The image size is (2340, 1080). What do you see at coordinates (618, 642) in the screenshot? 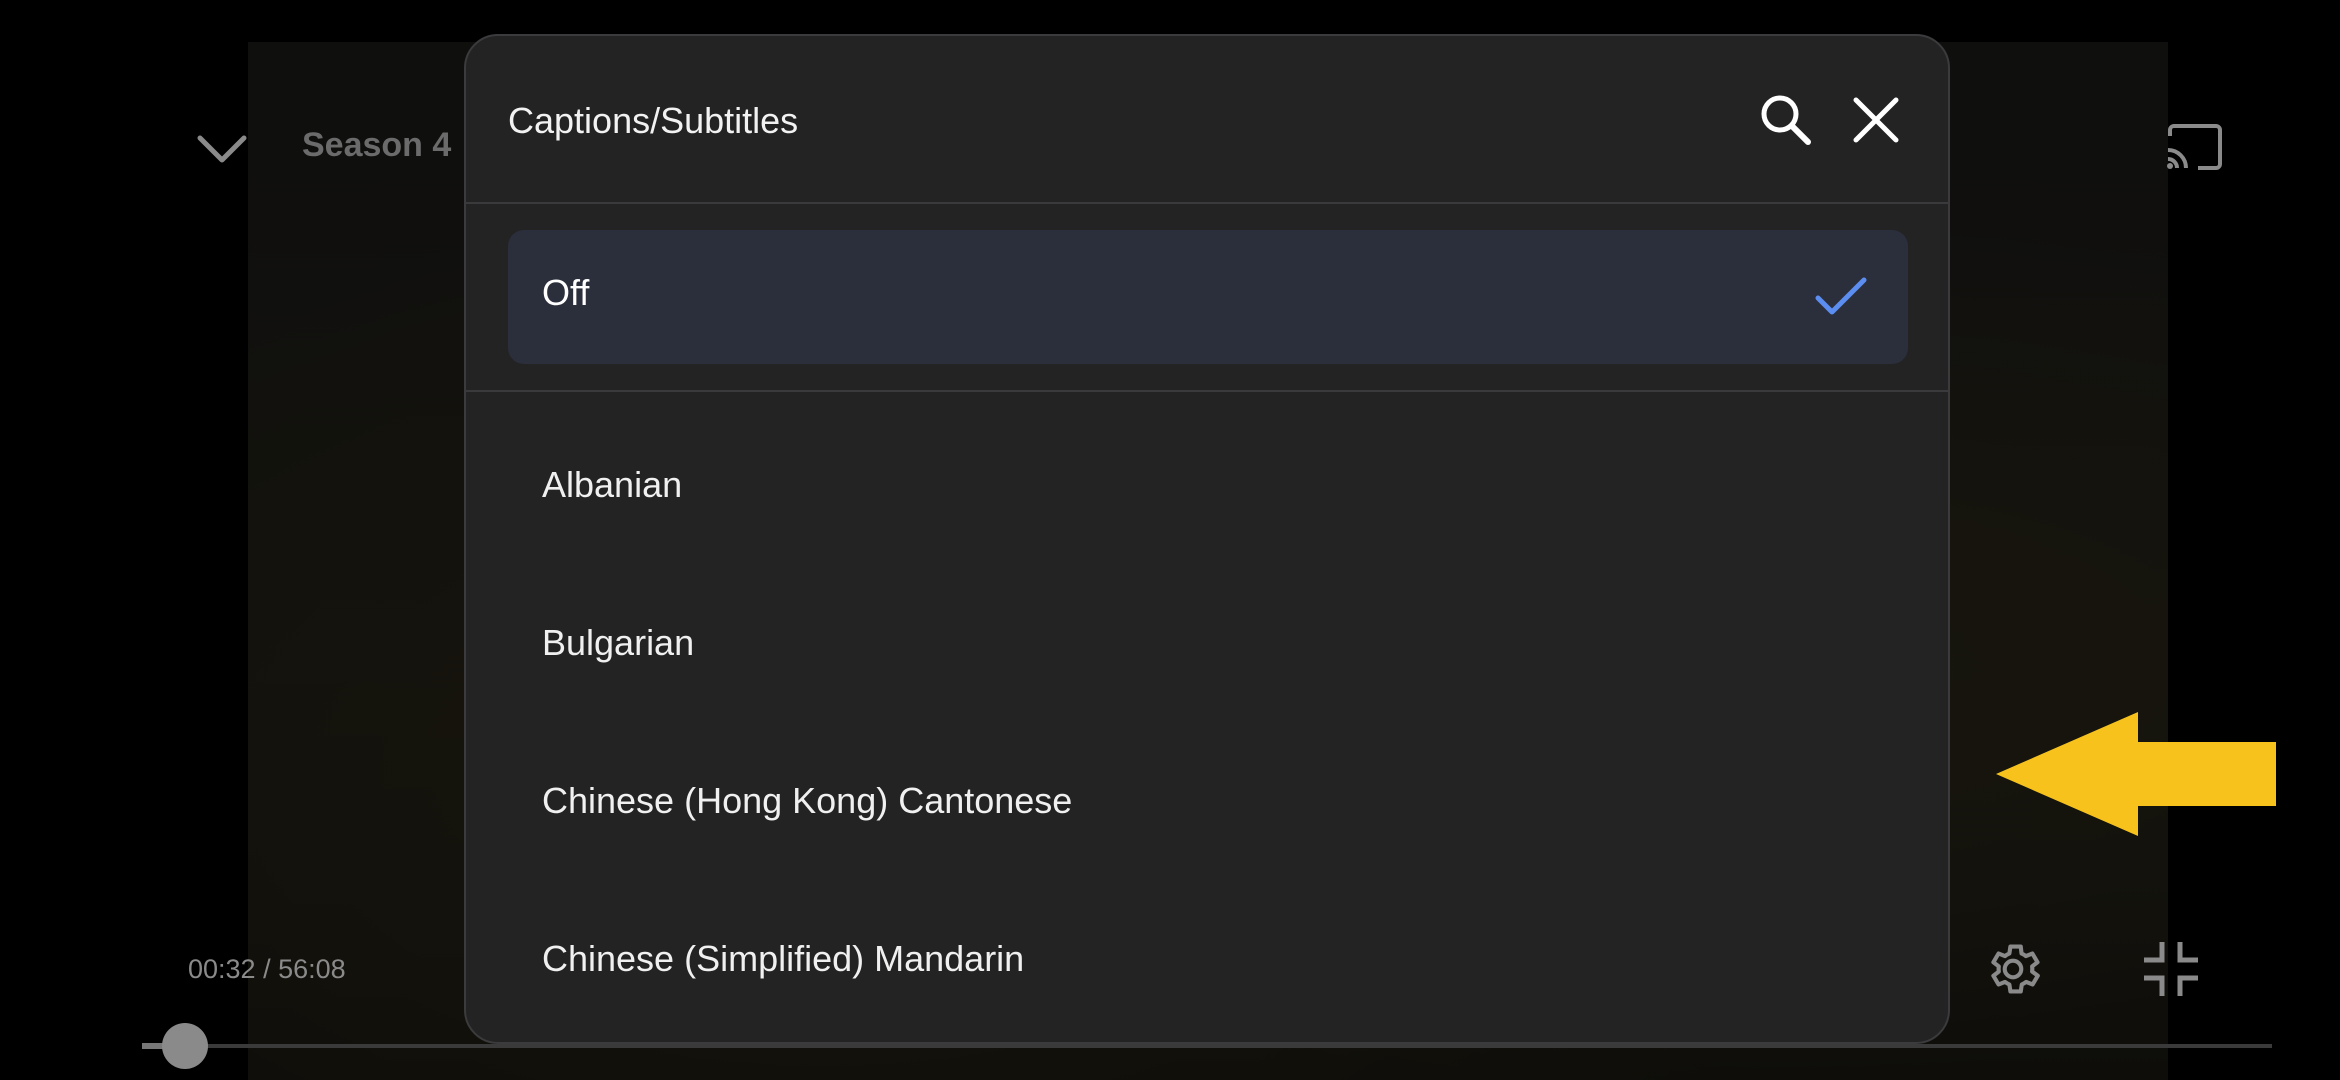
I see `caption-option-label: Bulgarian` at bounding box center [618, 642].